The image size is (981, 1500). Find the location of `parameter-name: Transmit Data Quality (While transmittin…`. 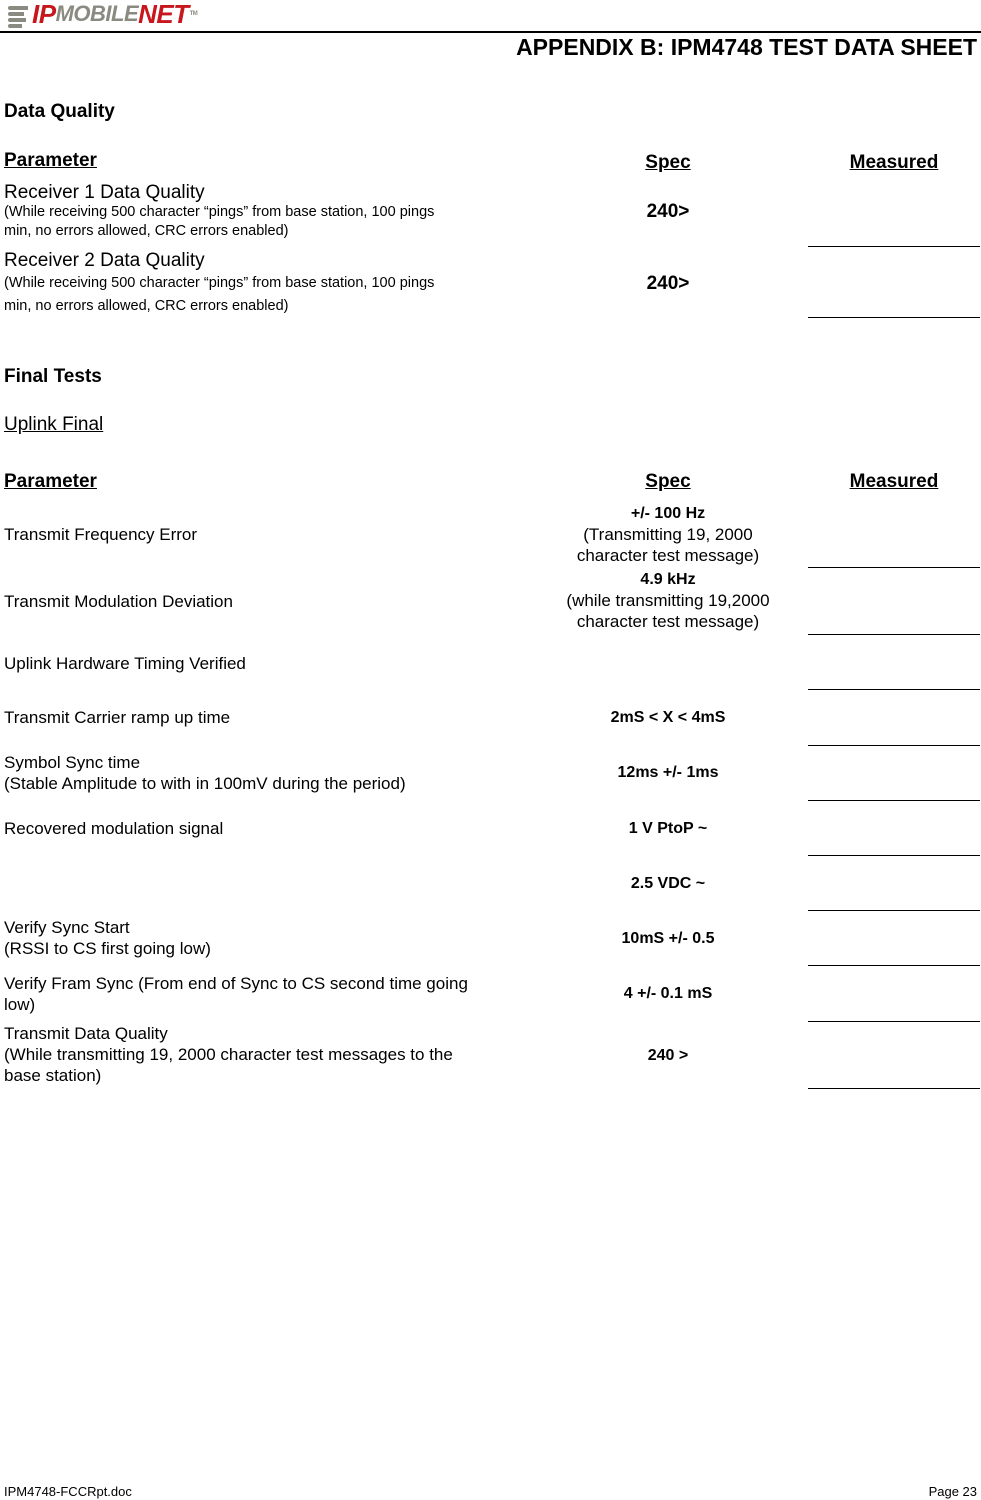

parameter-name: Transmit Data Quality (While transmittin… is located at coordinates (228, 1054).